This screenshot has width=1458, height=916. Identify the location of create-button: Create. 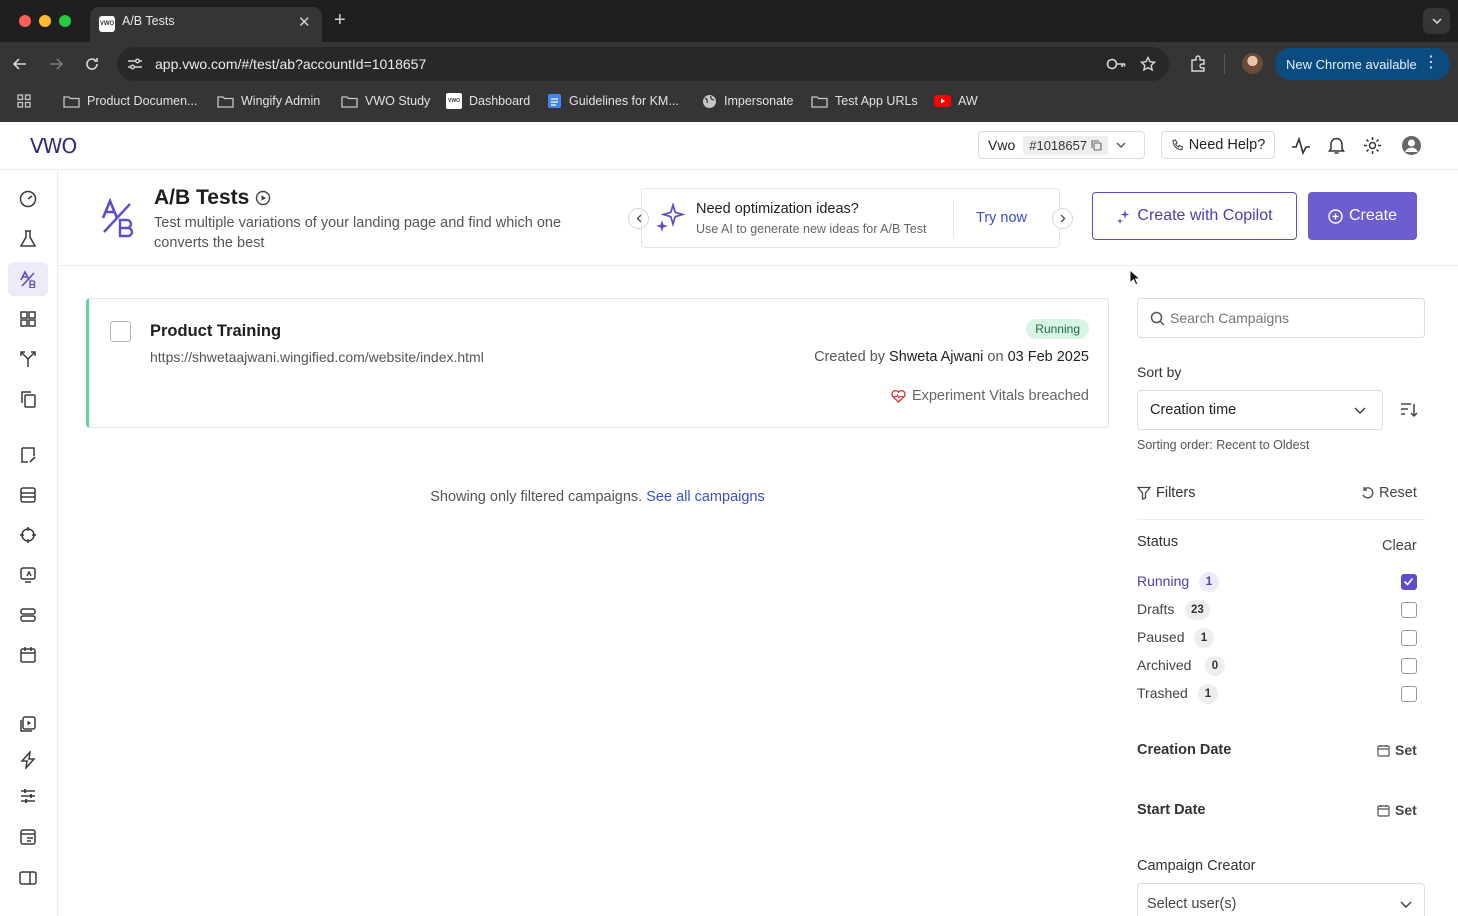
(1362, 216).